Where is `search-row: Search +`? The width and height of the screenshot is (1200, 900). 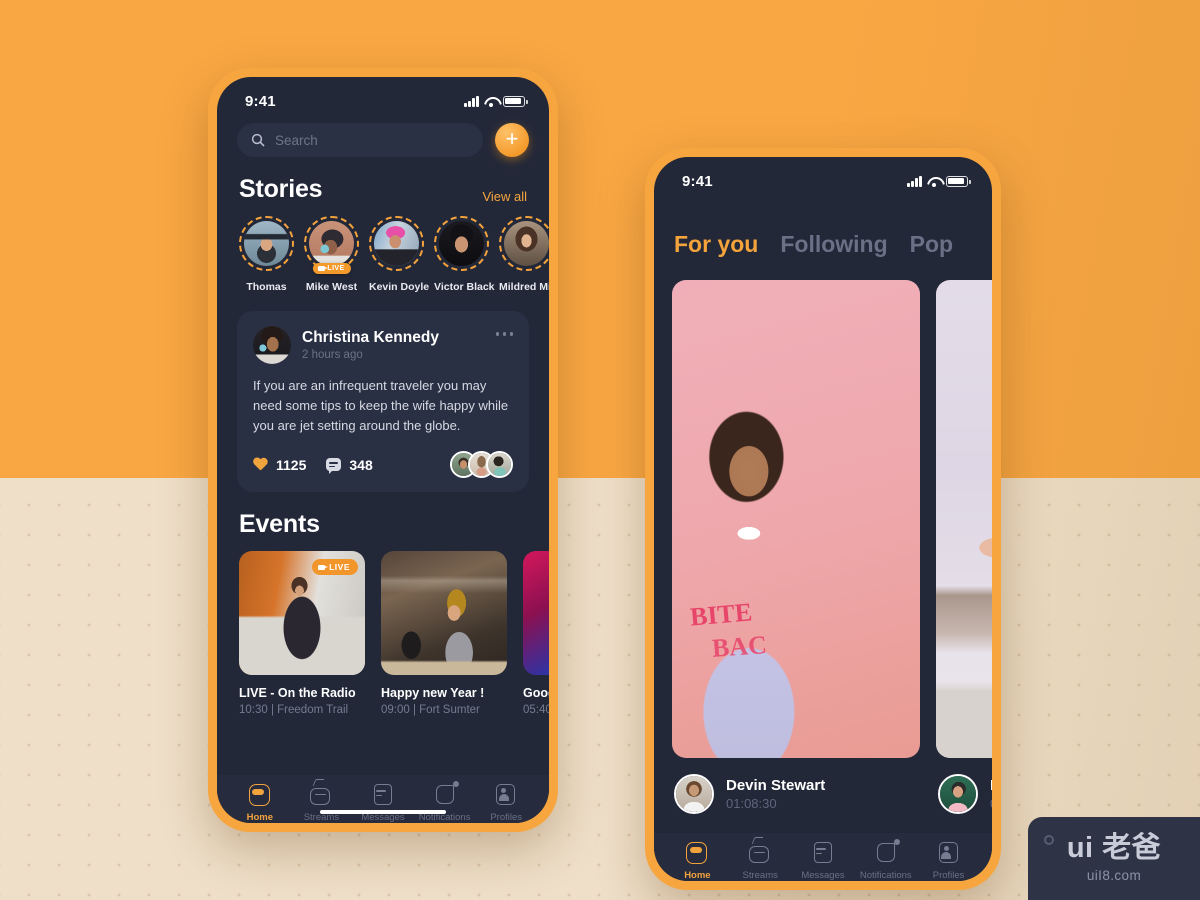
search-row: Search + is located at coordinates (383, 138).